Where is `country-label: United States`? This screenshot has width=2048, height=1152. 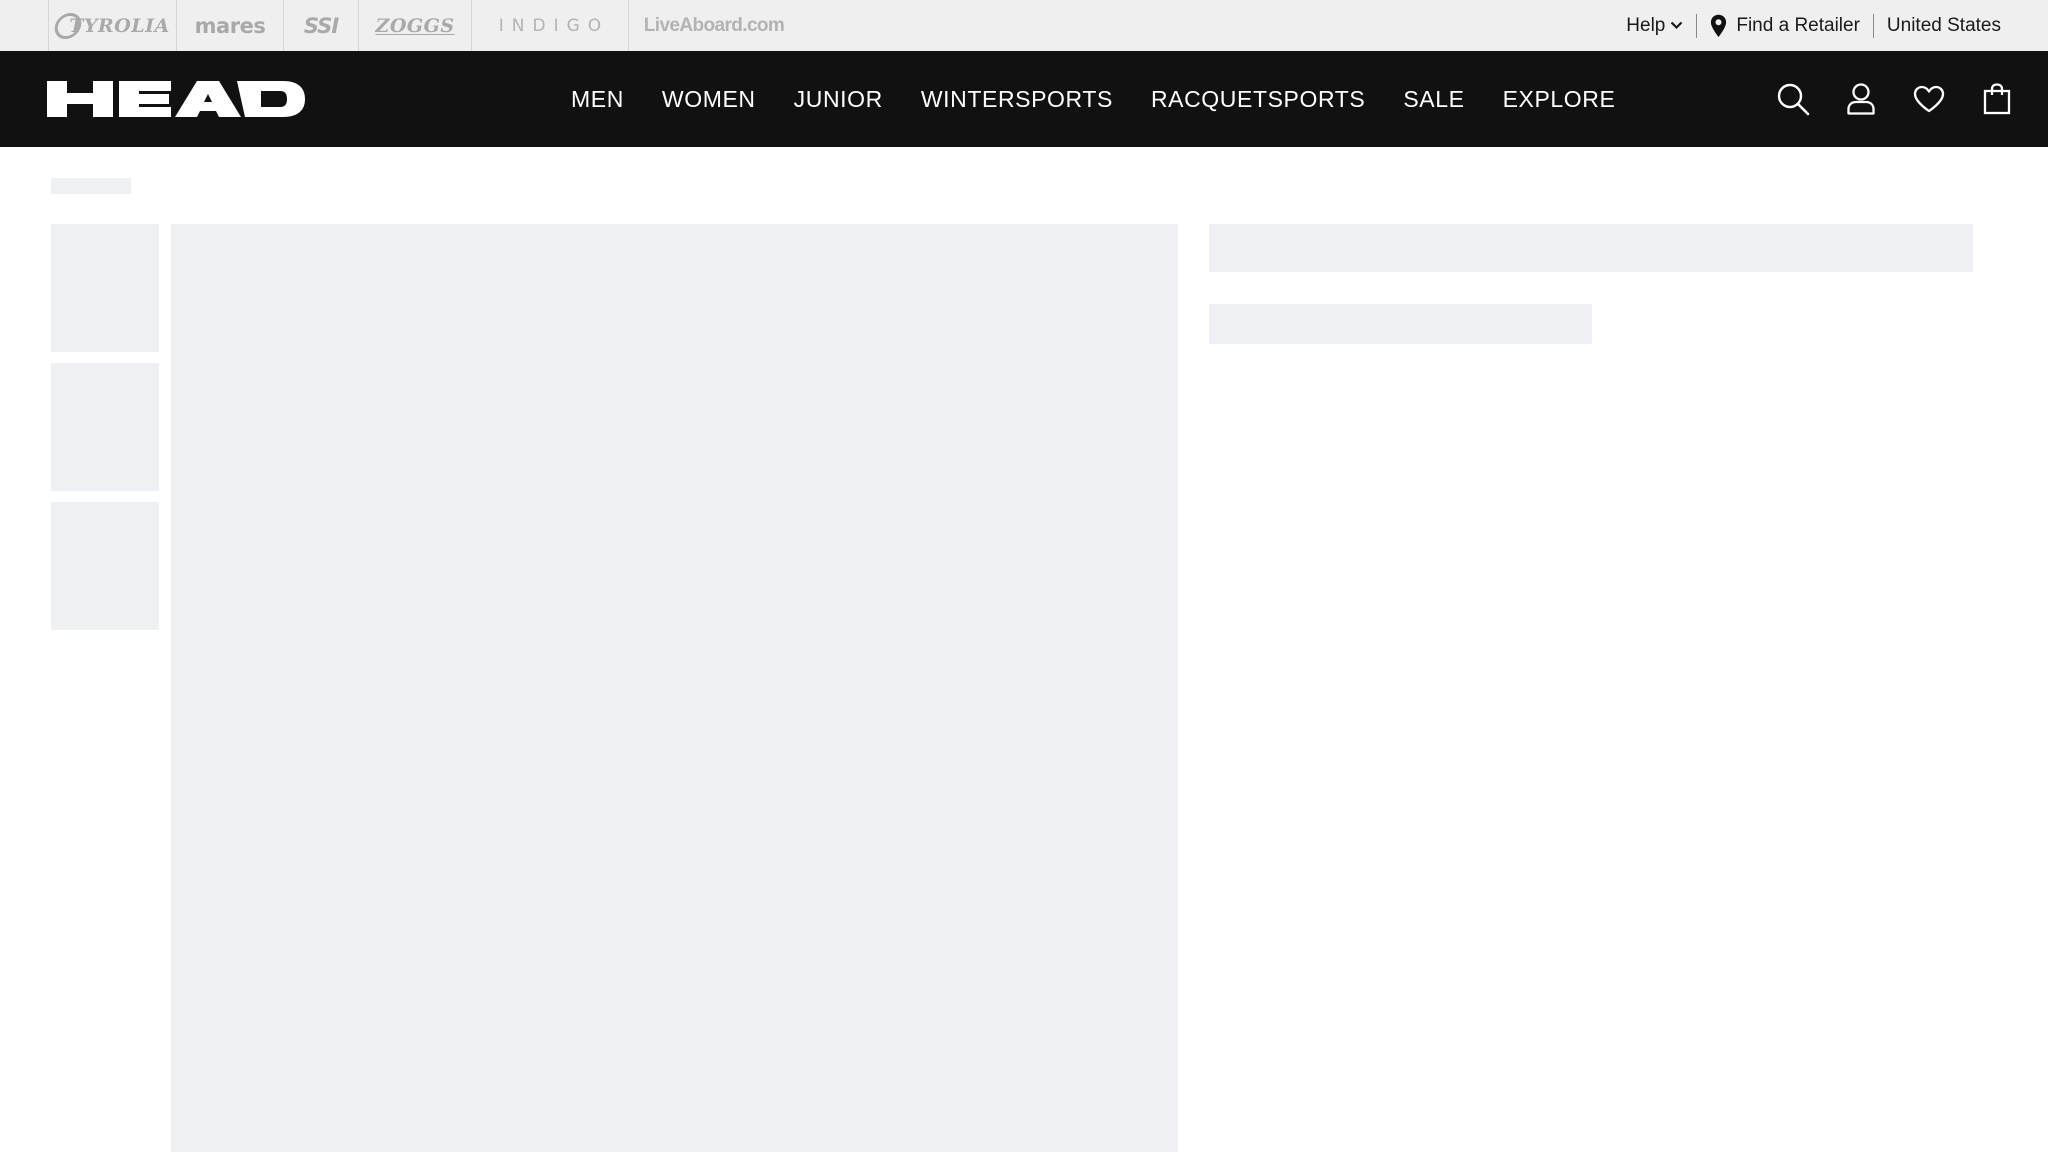 country-label: United States is located at coordinates (1943, 25).